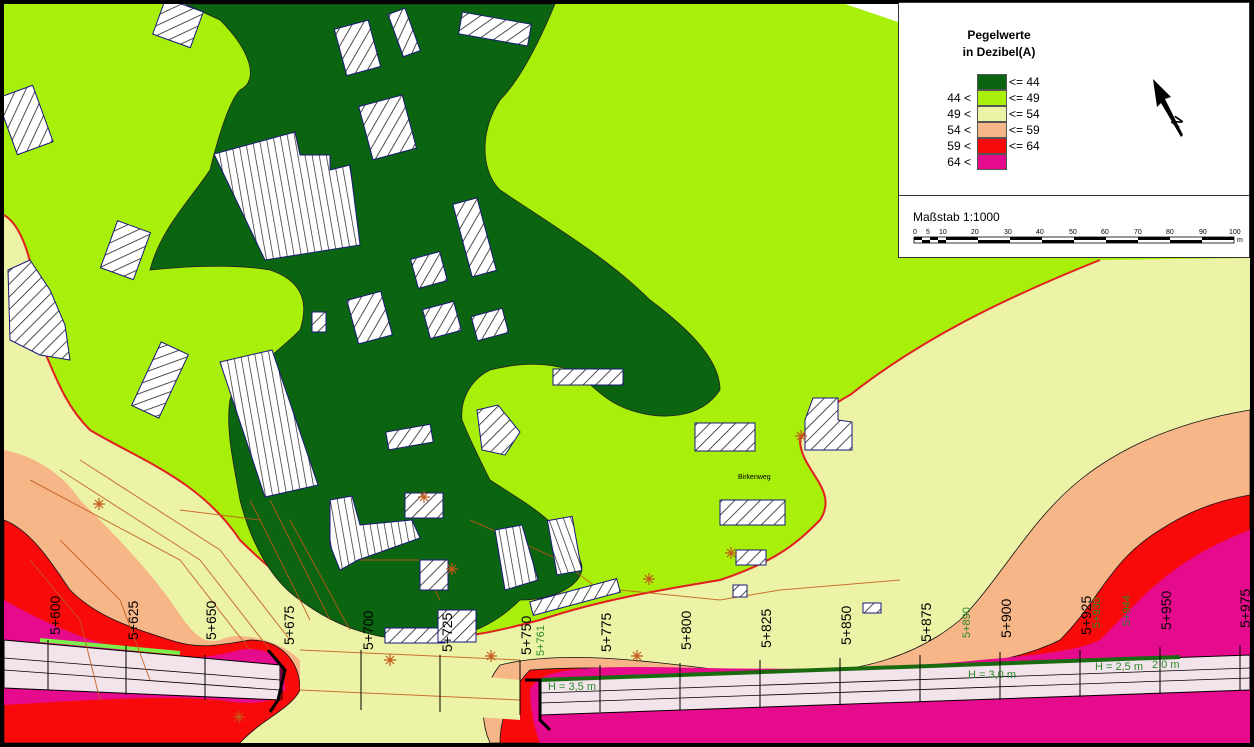 The width and height of the screenshot is (1254, 747). I want to click on legend-class-1: <= 44, so click(1029, 82).